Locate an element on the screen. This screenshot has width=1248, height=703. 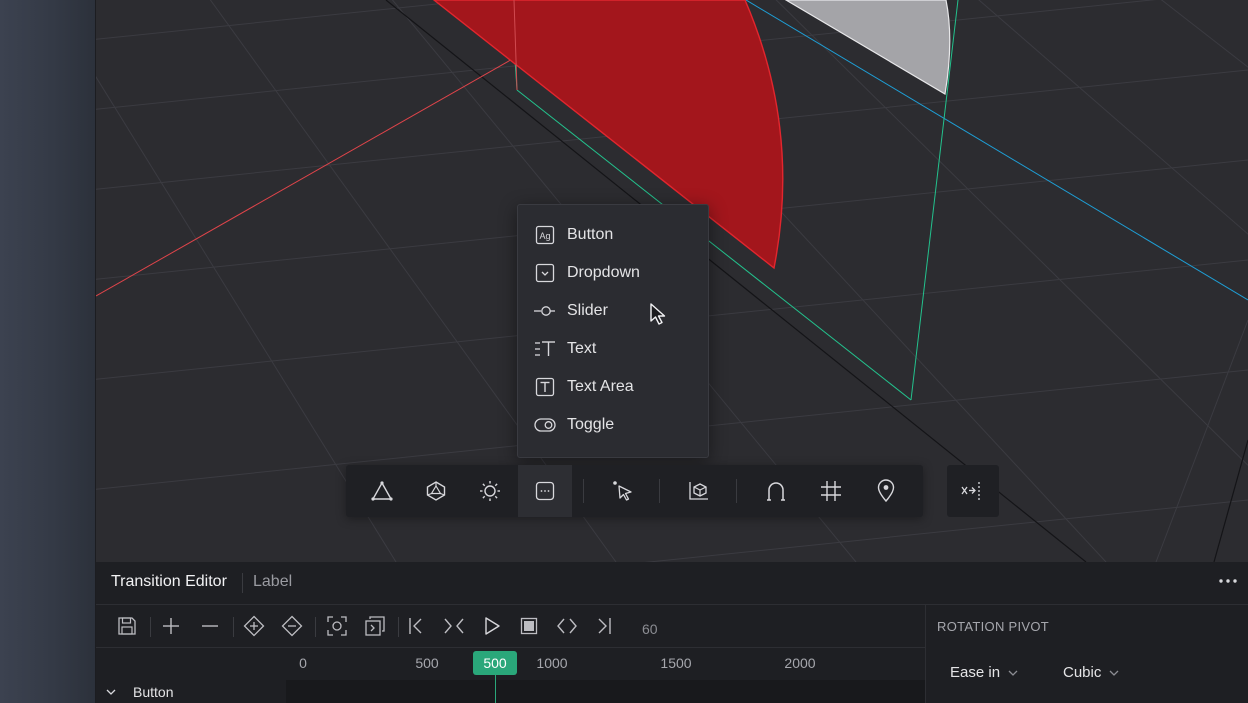
timeline-track-row: Button is located at coordinates (510, 691).